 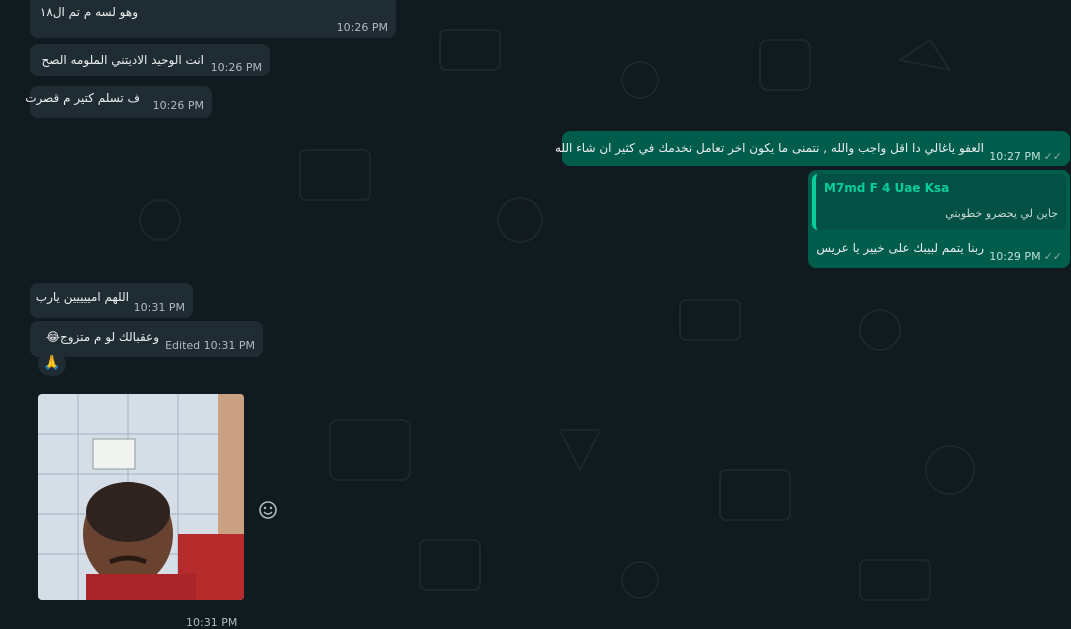 I want to click on reaction-badge: 🙏, so click(x=52, y=364).